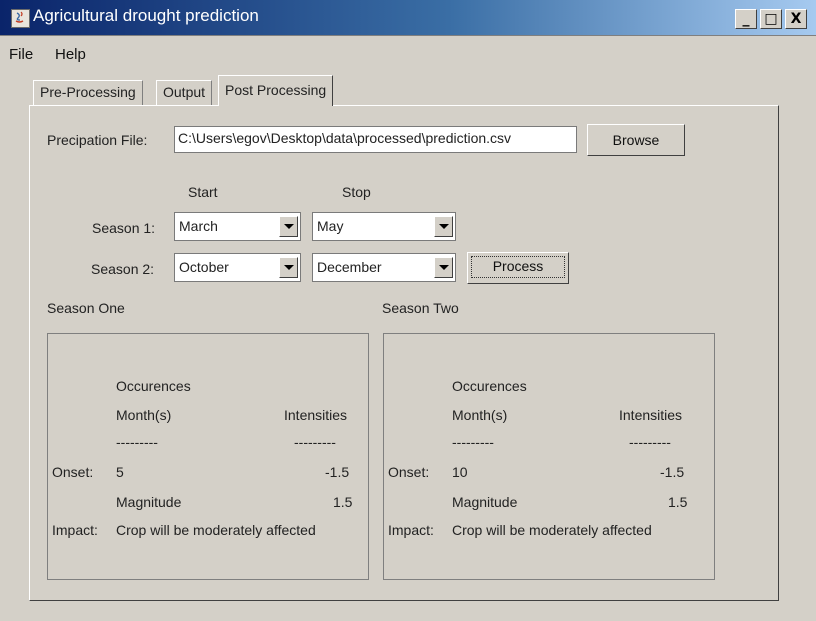 Image resolution: width=816 pixels, height=621 pixels. Describe the element at coordinates (237, 267) in the screenshot. I see `season2-start-select: October` at that location.